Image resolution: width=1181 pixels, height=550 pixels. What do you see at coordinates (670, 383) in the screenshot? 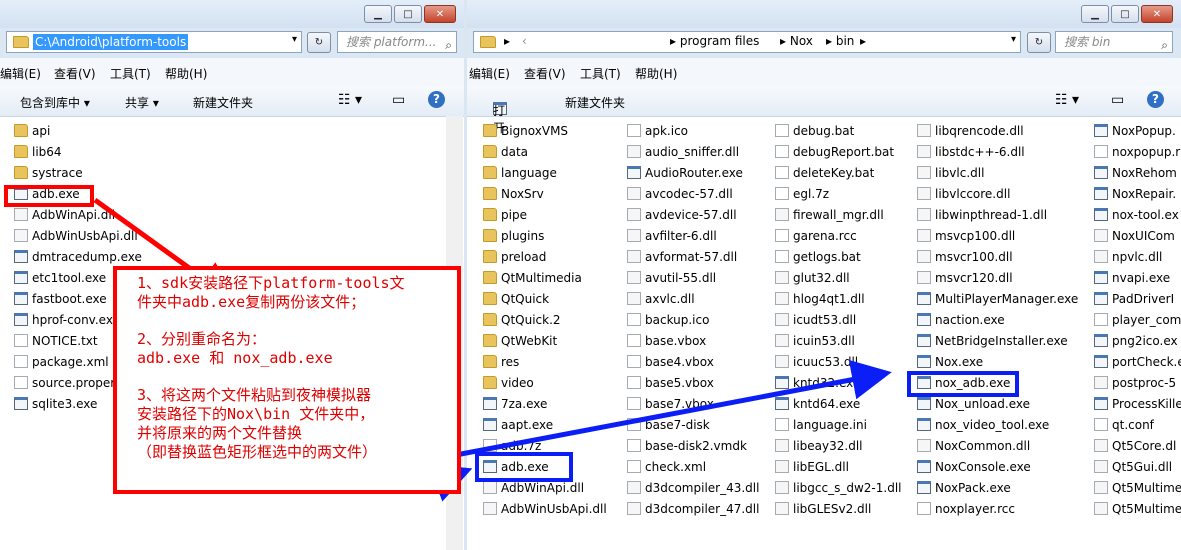
I see `file-item: base5.vbox` at bounding box center [670, 383].